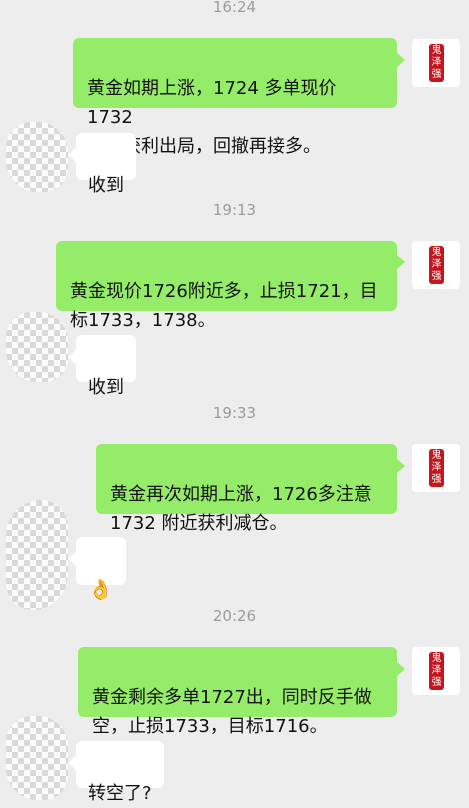 The image size is (469, 808). I want to click on outgoing-message: 黄金现价1726附近多，止损1721，目 标1733，1738。, so click(226, 286).